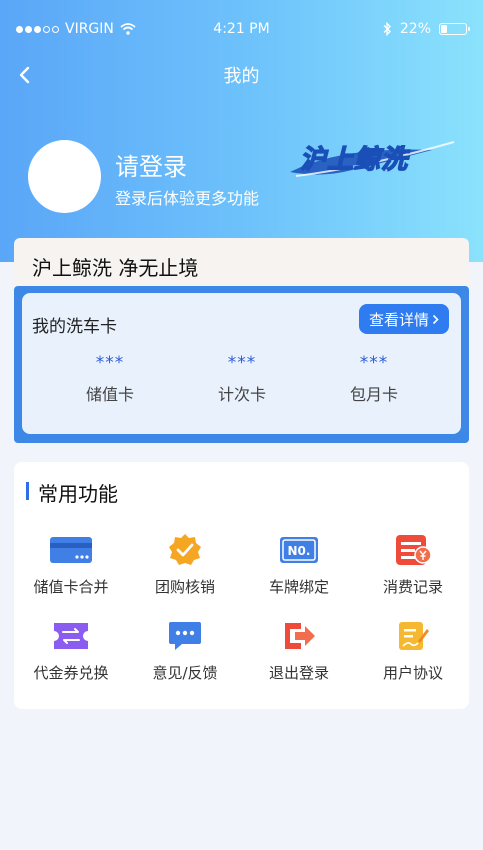 The image size is (483, 850). What do you see at coordinates (398, 319) in the screenshot?
I see `view-details-label: 查看详情` at bounding box center [398, 319].